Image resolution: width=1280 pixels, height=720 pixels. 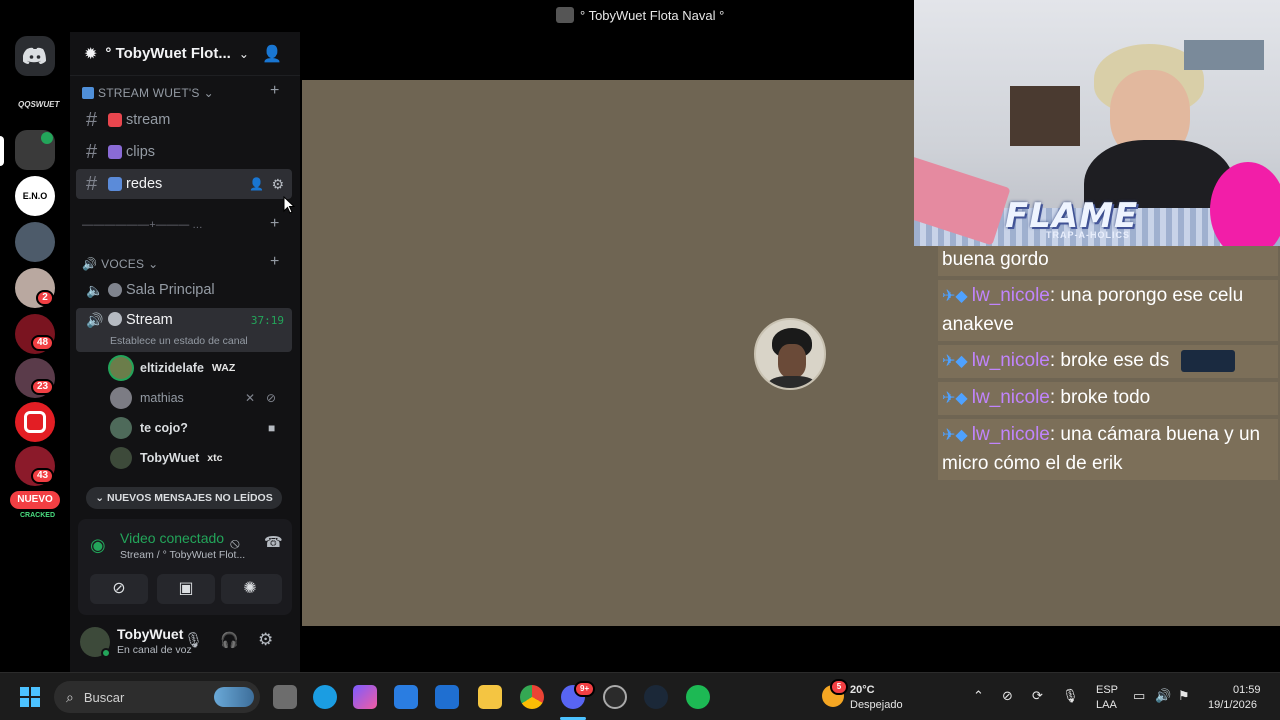 I want to click on microphone-tray-icon: 🎙, so click(x=1070, y=696).